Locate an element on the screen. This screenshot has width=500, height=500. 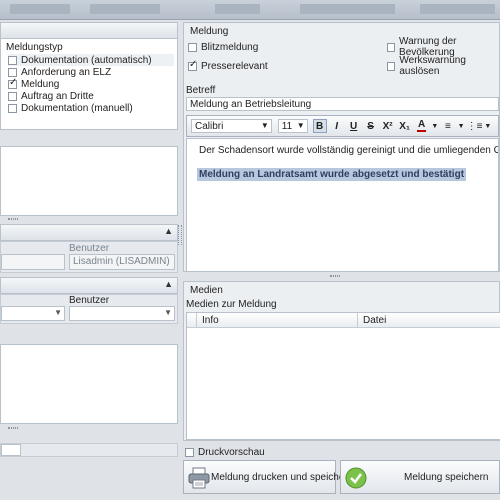
druckvorschau-label: Druckvorschau is located at coordinates (231, 452).